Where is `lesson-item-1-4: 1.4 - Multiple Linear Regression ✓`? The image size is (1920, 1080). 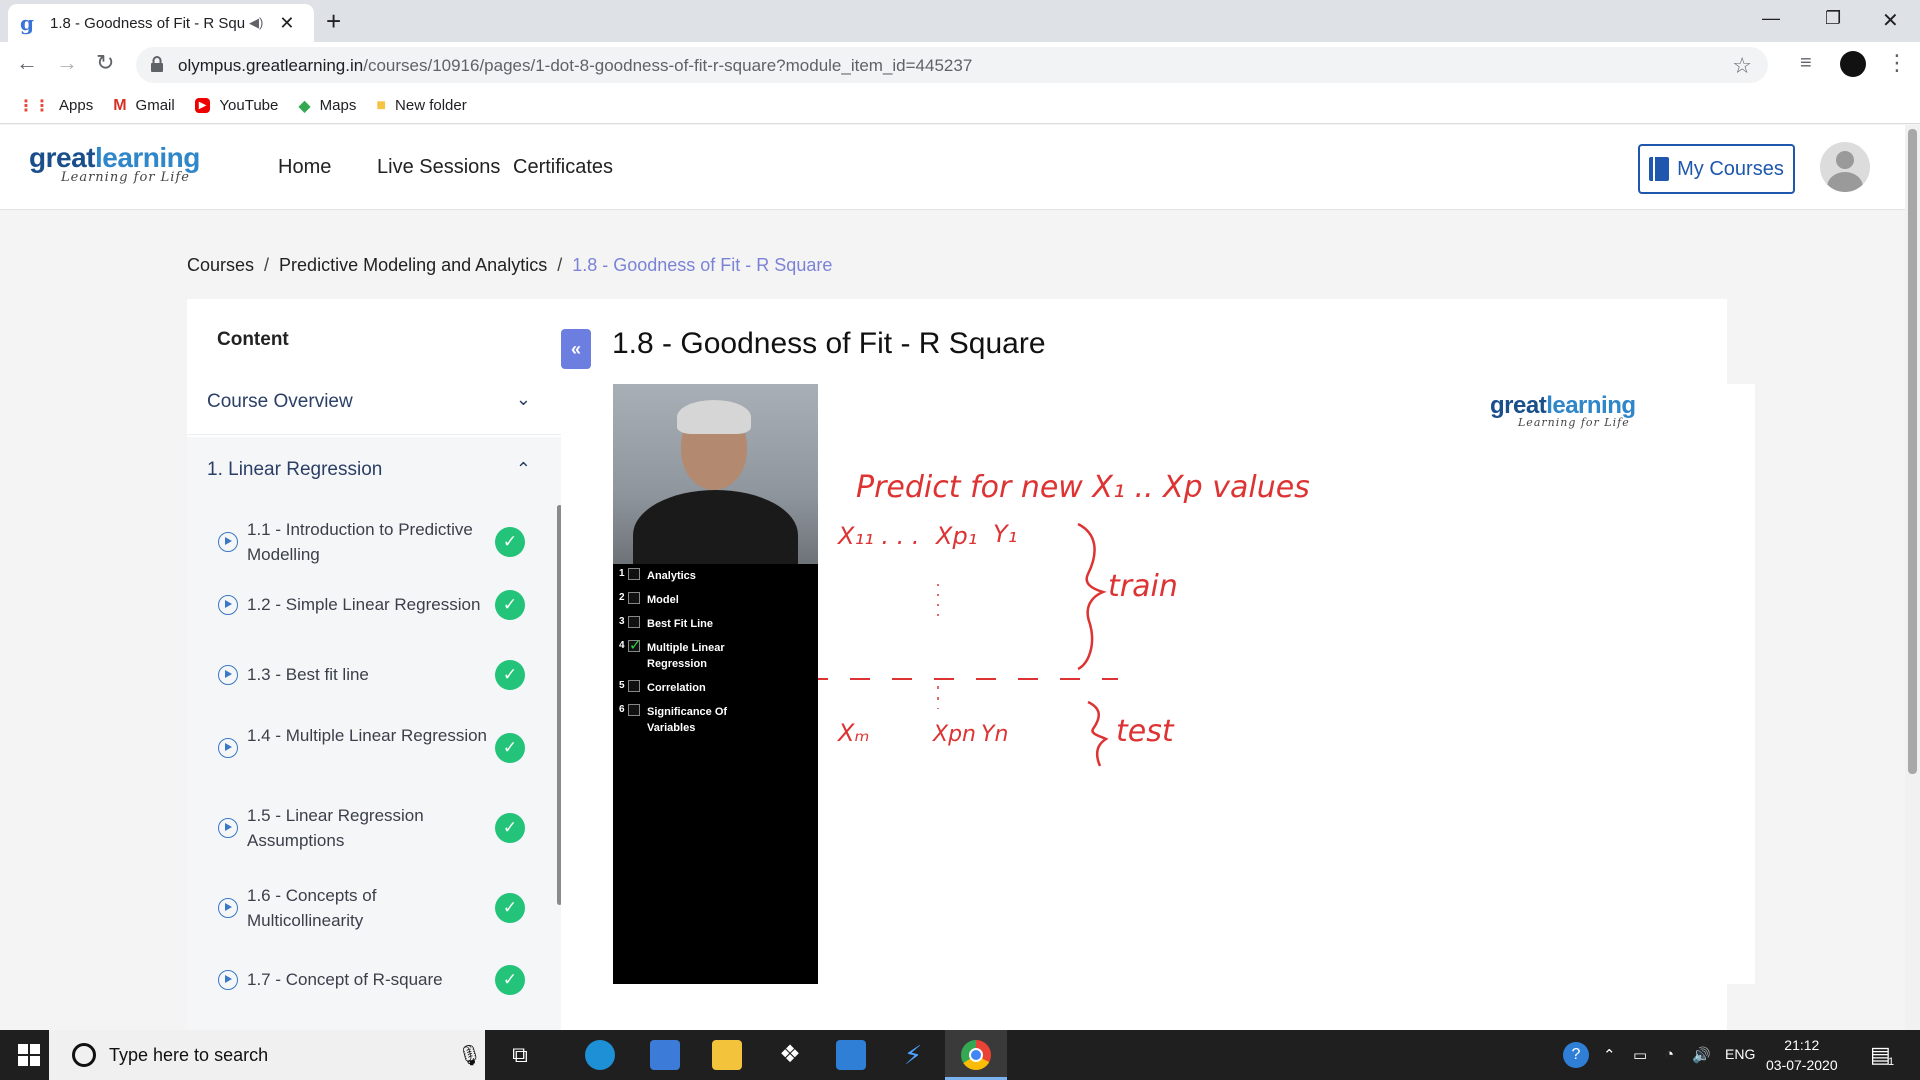 lesson-item-1-4: 1.4 - Multiple Linear Regression ✓ is located at coordinates (374, 743).